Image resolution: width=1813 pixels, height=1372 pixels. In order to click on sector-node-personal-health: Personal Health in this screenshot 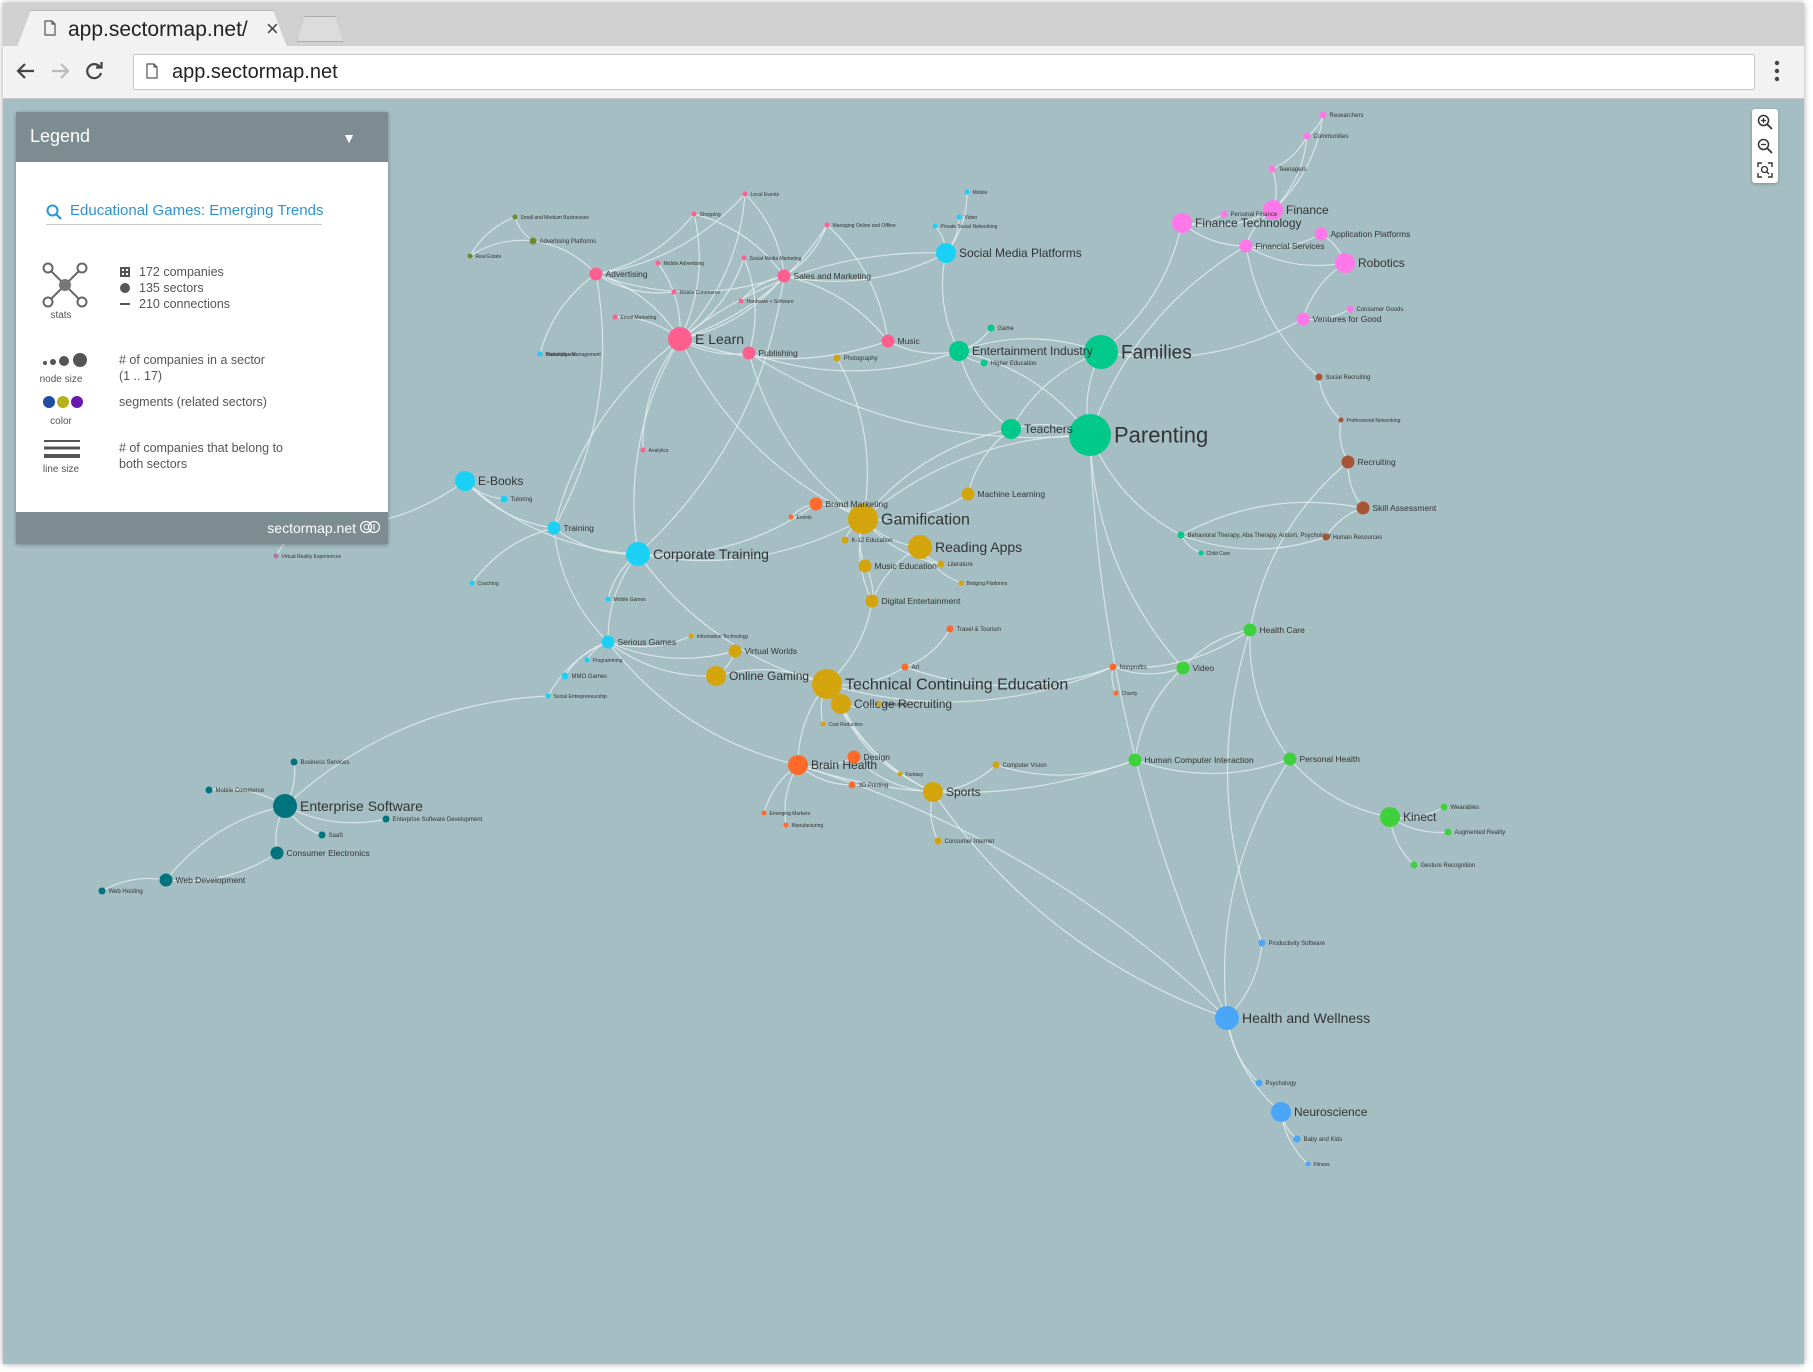, I will do `click(1322, 759)`.